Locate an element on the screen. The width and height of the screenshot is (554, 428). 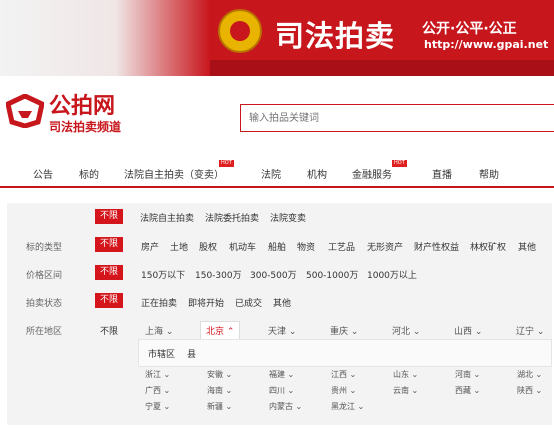
province-item: 上海 ⌄ is located at coordinates (159, 330).